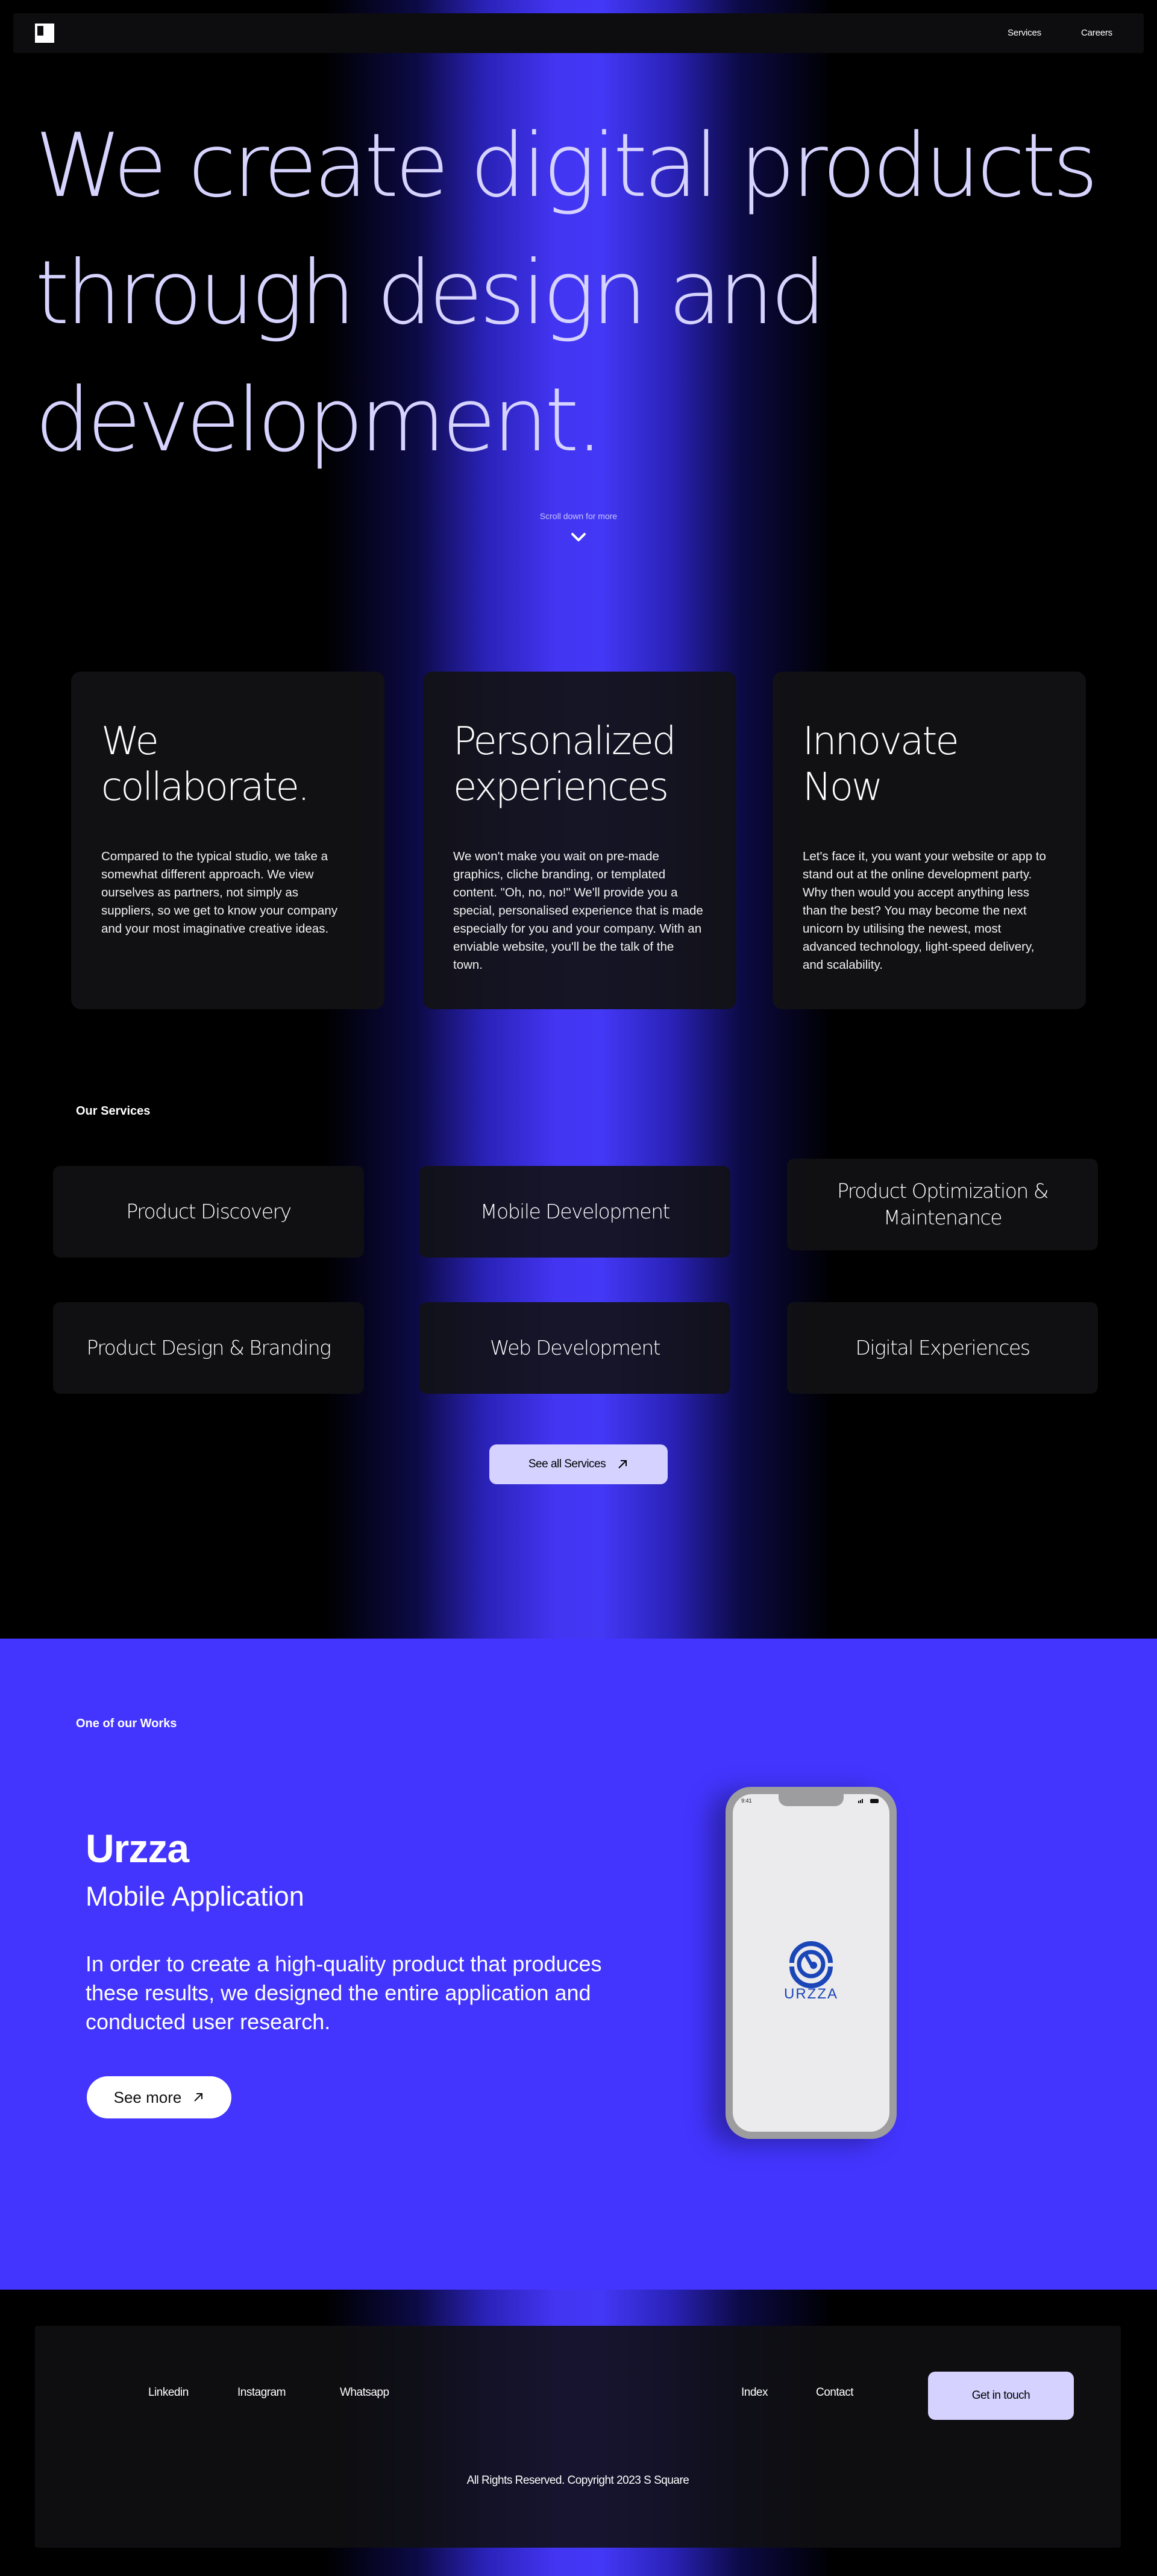 The width and height of the screenshot is (1157, 2576). What do you see at coordinates (811, 1994) in the screenshot?
I see `app-name-text: URZZA` at bounding box center [811, 1994].